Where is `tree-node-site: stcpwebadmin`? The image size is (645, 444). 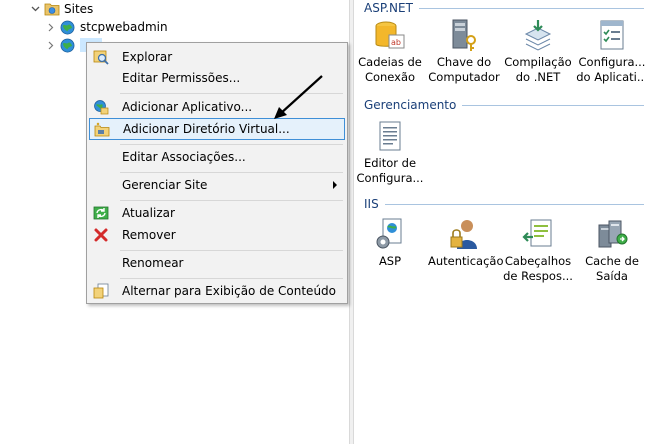 tree-node-site: stcpwebadmin is located at coordinates (107, 27).